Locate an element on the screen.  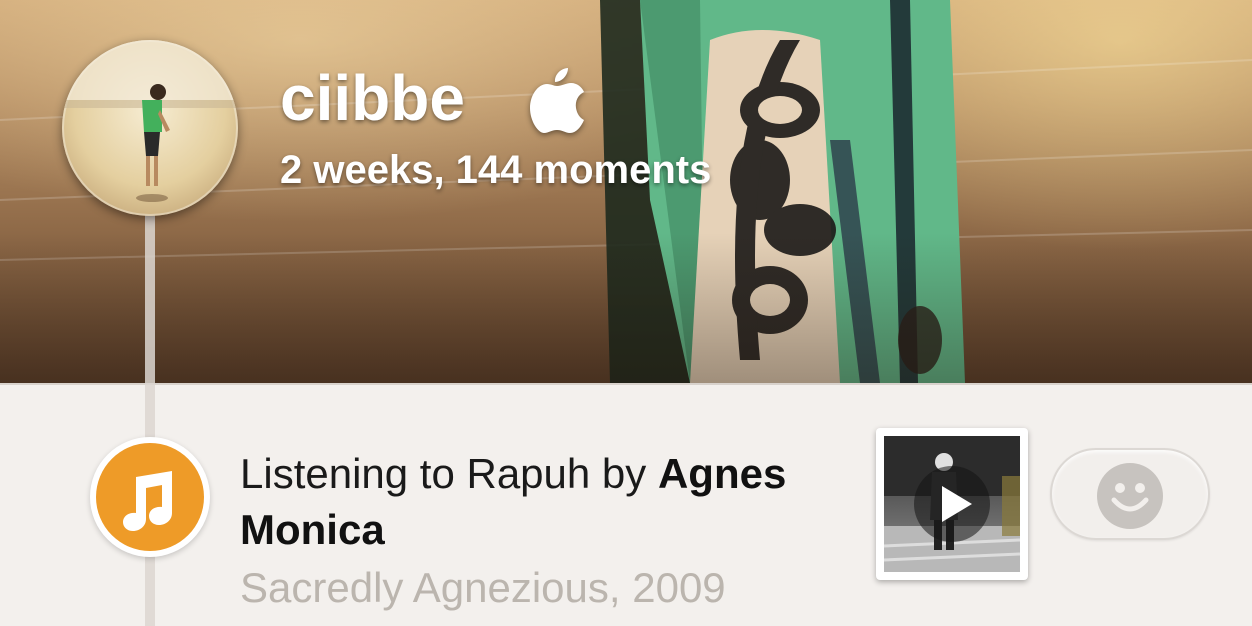
thumbnail-image is located at coordinates (952, 504).